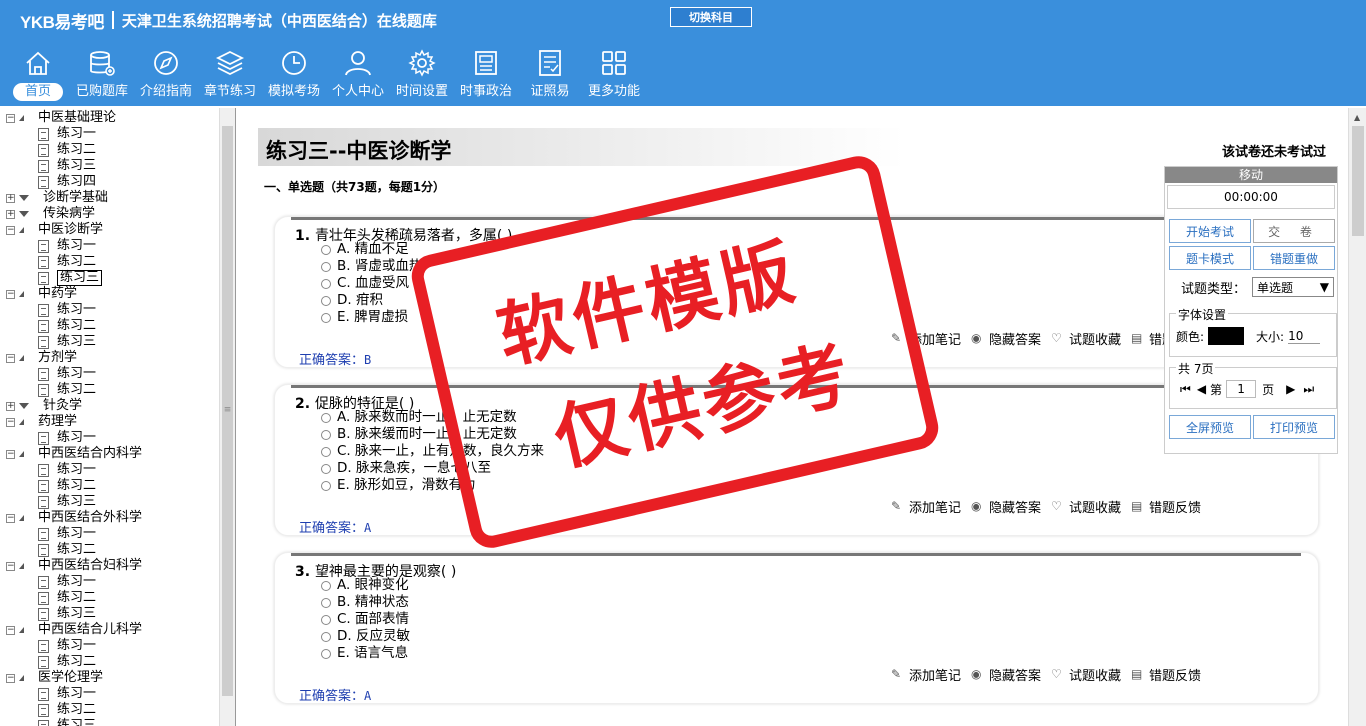  What do you see at coordinates (227, 417) in the screenshot?
I see `tree-scrollbar: ≡` at bounding box center [227, 417].